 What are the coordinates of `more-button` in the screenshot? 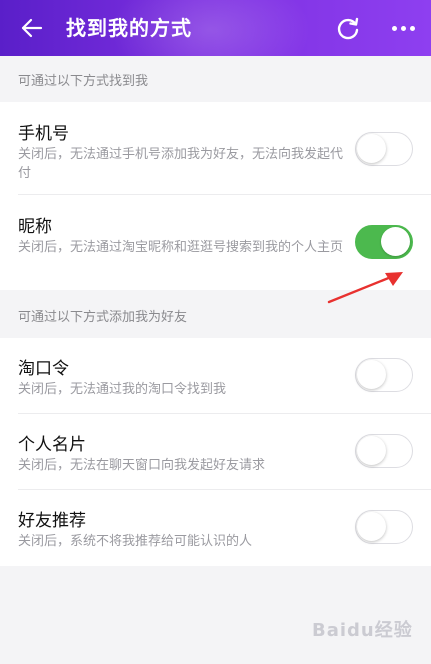 It's located at (403, 28).